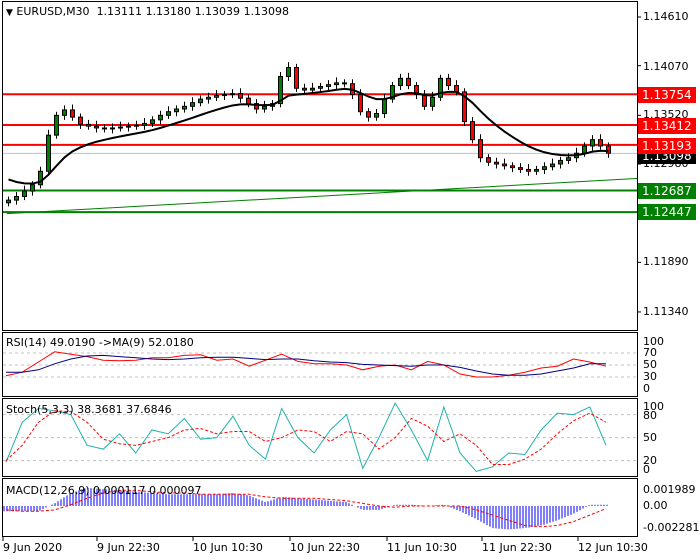 Image resolution: width=700 pixels, height=560 pixels. I want to click on symbol-label: EURUSD,M30, so click(53, 11).